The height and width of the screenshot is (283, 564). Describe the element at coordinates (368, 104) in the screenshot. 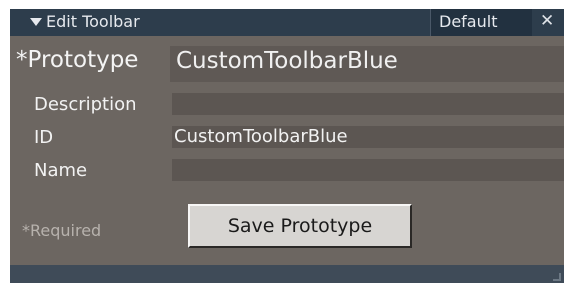

I see `description-field` at that location.